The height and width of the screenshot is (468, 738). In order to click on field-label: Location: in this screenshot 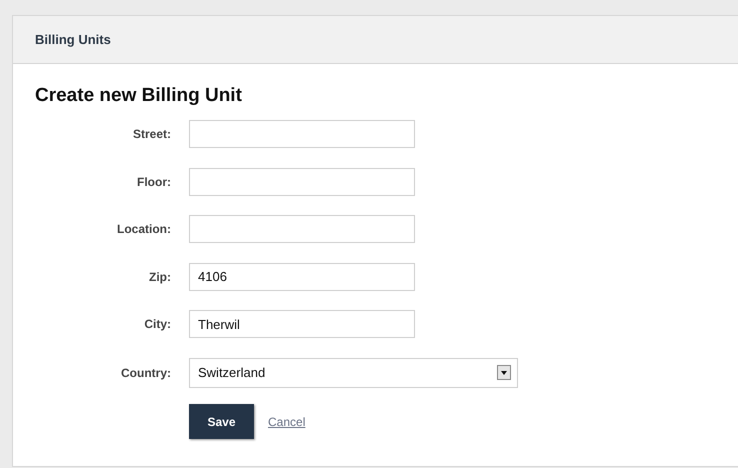, I will do `click(143, 229)`.